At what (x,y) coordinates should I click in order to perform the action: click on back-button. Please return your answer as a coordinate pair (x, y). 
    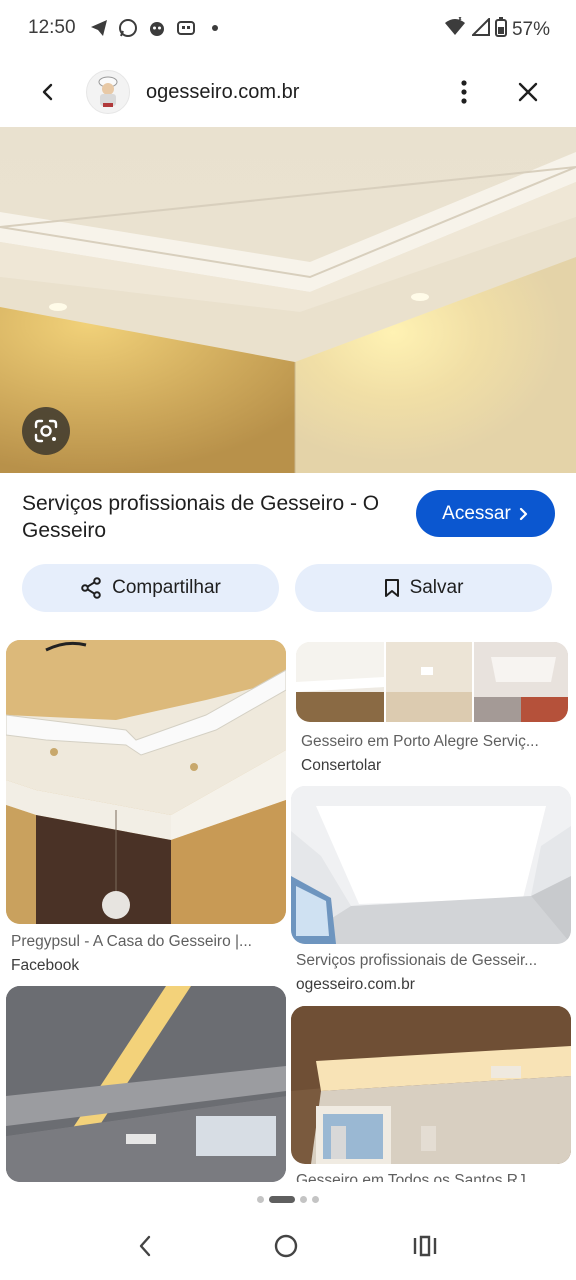
    Looking at the image, I should click on (48, 92).